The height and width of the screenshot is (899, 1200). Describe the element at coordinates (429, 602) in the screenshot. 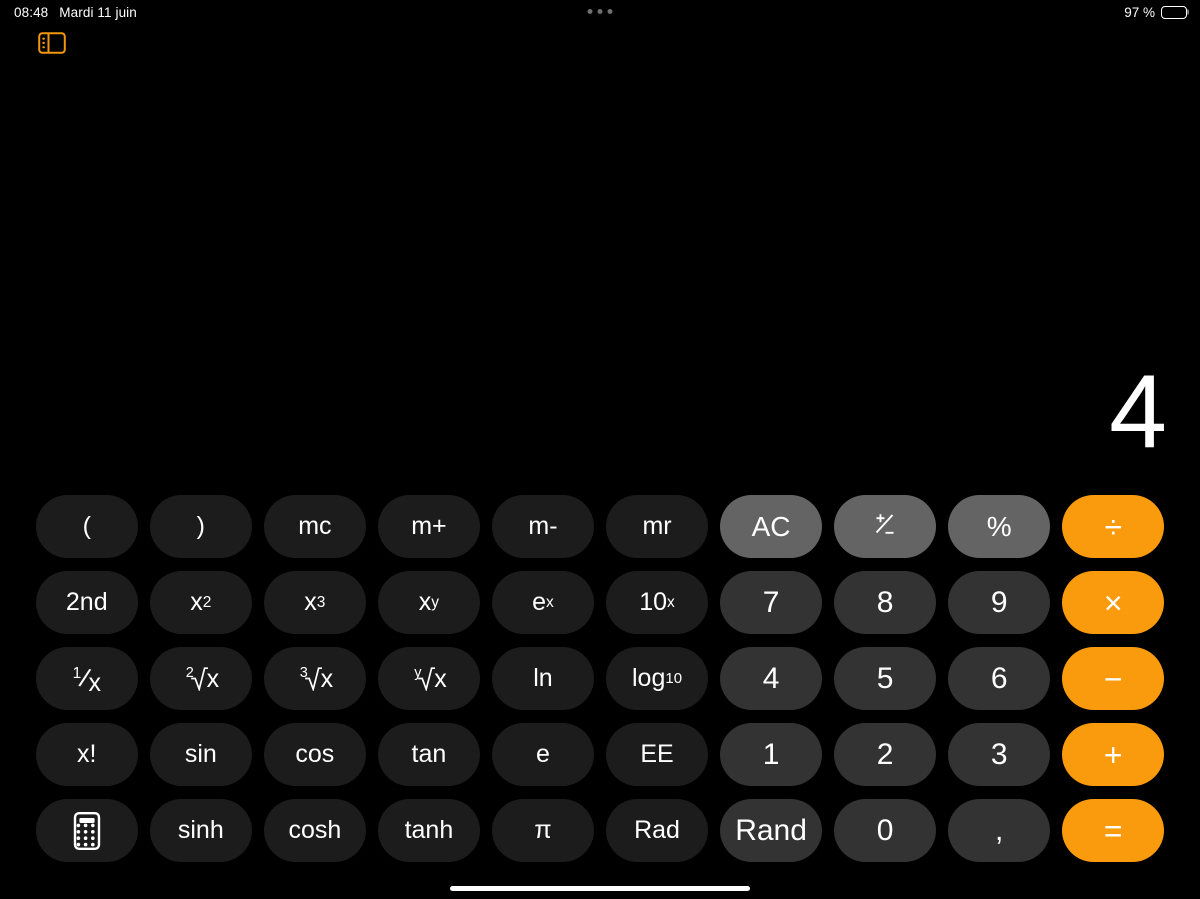

I see `key-power-y: xy` at that location.